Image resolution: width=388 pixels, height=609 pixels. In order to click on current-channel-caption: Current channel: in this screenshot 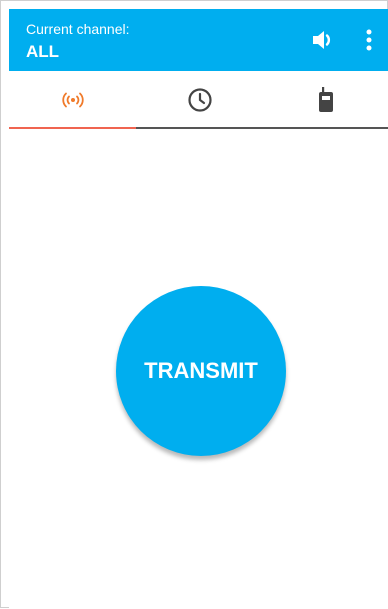, I will do `click(78, 29)`.